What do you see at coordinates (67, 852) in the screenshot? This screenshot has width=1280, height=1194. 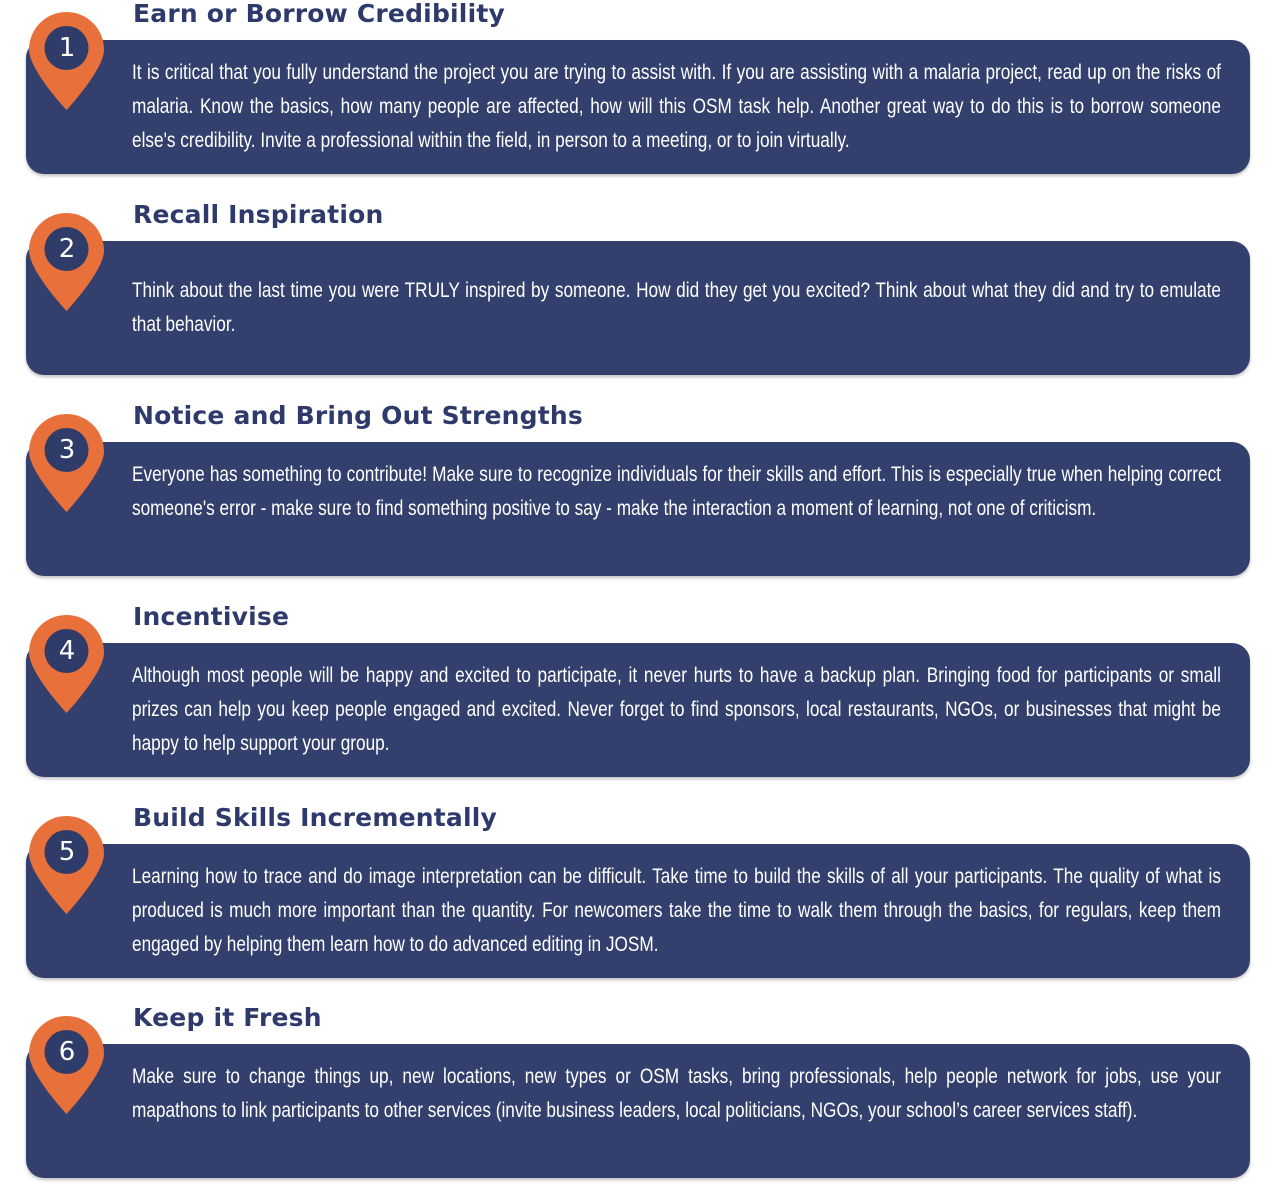 I see `tip-number: 5` at bounding box center [67, 852].